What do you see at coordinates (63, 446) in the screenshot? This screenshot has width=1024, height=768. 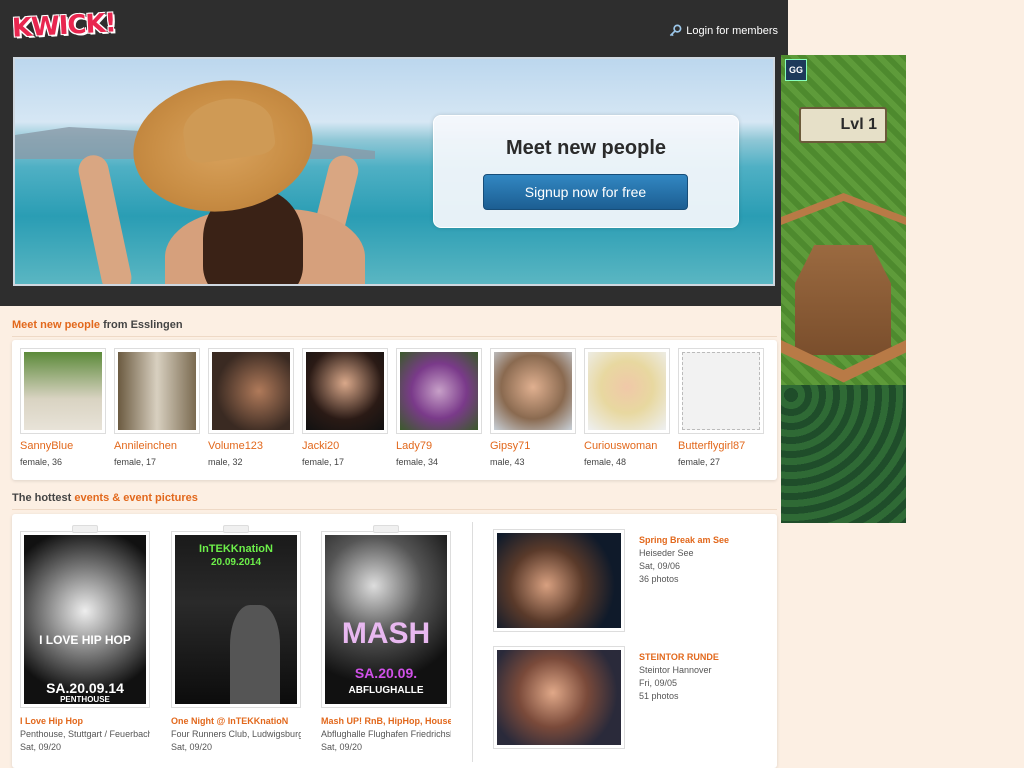 I see `person-name: SannyBlue` at bounding box center [63, 446].